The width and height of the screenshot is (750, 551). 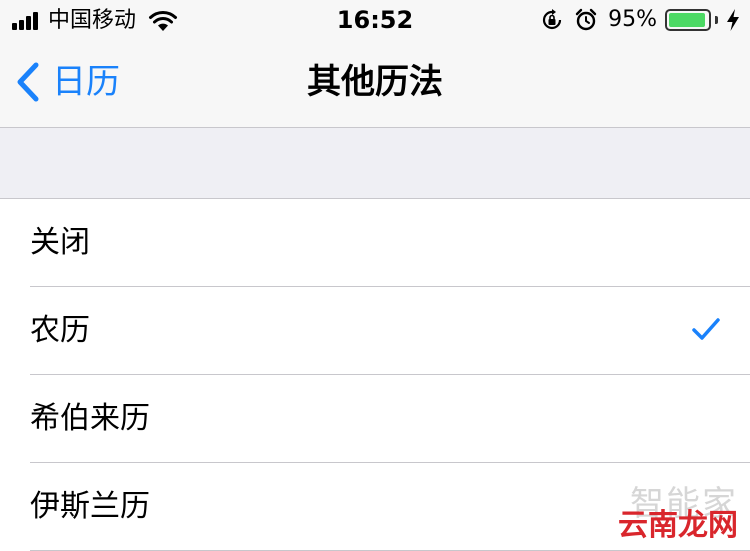 What do you see at coordinates (552, 19) in the screenshot?
I see `orientation-lock-icon` at bounding box center [552, 19].